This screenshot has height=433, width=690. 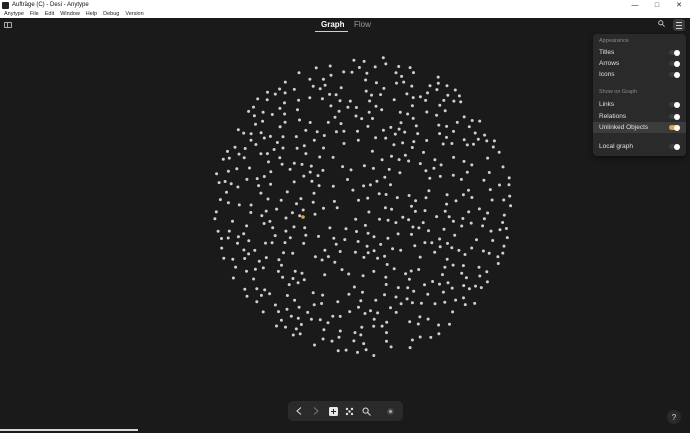 I want to click on row-unlinked-objects: Unlinked Objects, so click(x=639, y=127).